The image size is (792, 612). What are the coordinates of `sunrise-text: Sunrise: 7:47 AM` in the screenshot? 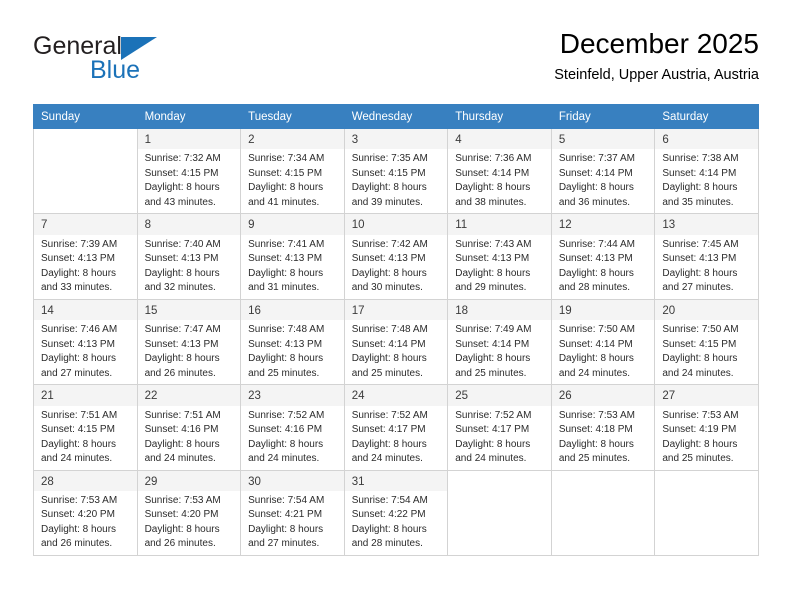 It's located at (182, 330).